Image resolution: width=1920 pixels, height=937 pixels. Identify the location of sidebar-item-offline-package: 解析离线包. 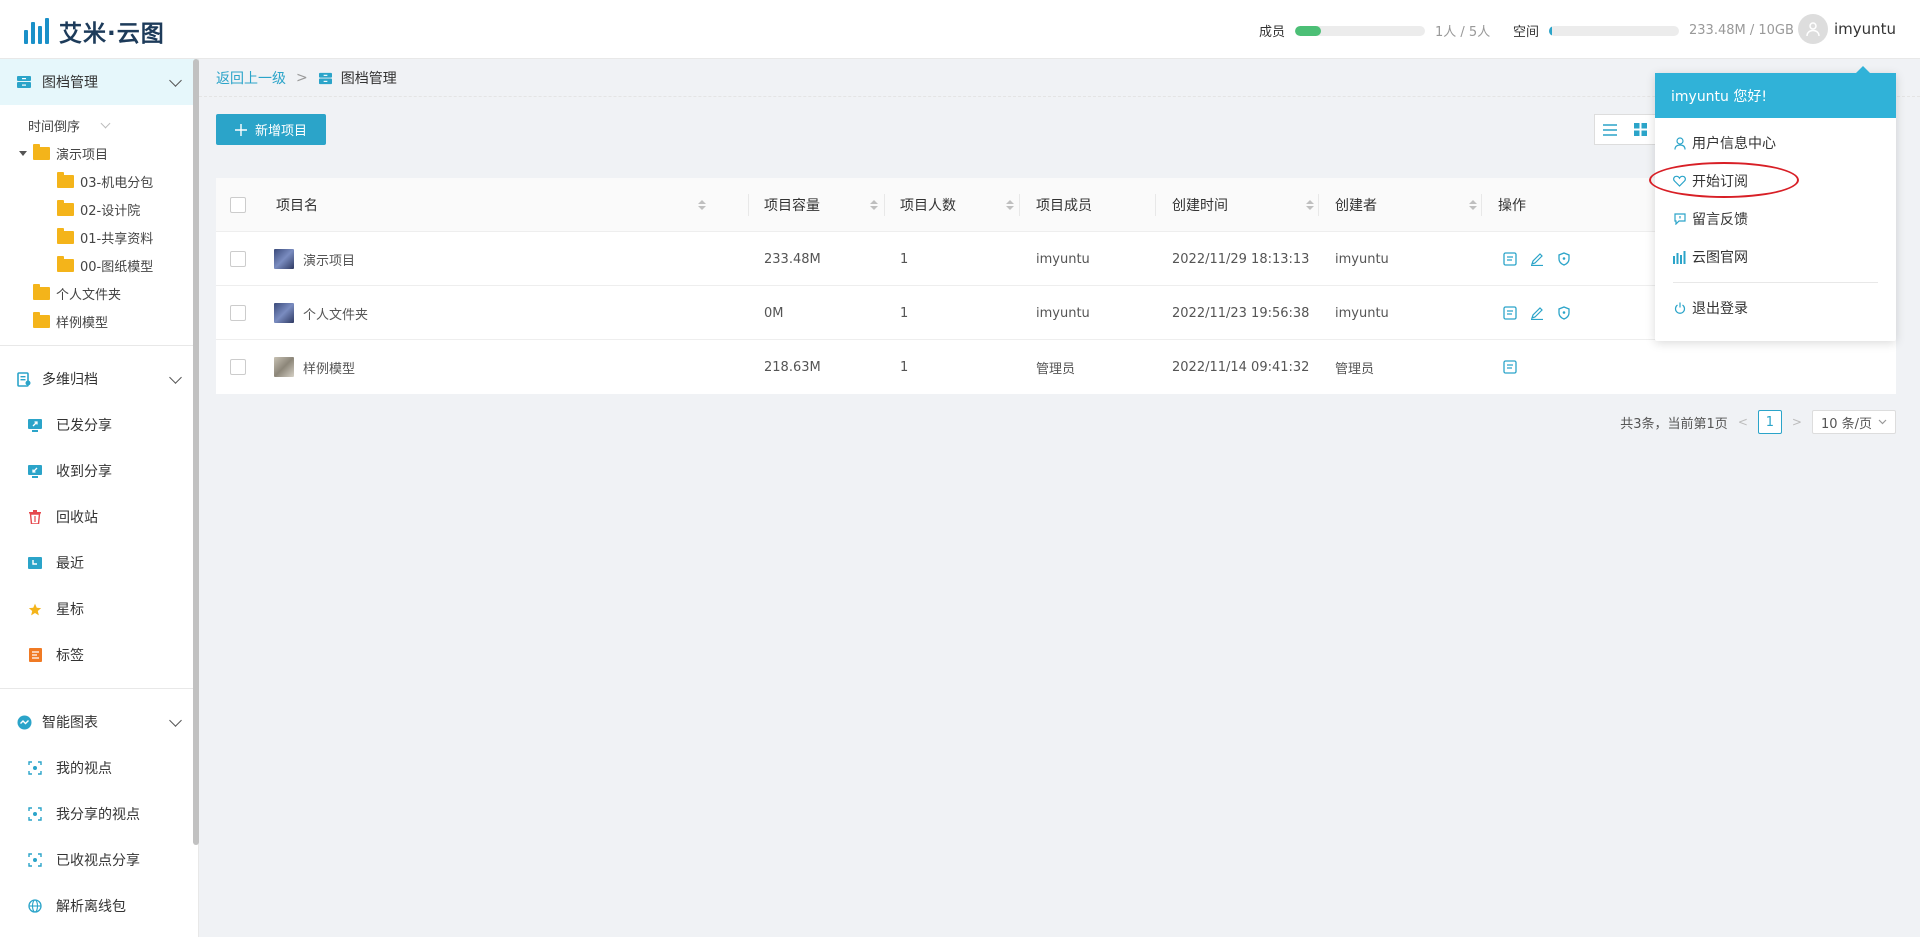
(99, 906).